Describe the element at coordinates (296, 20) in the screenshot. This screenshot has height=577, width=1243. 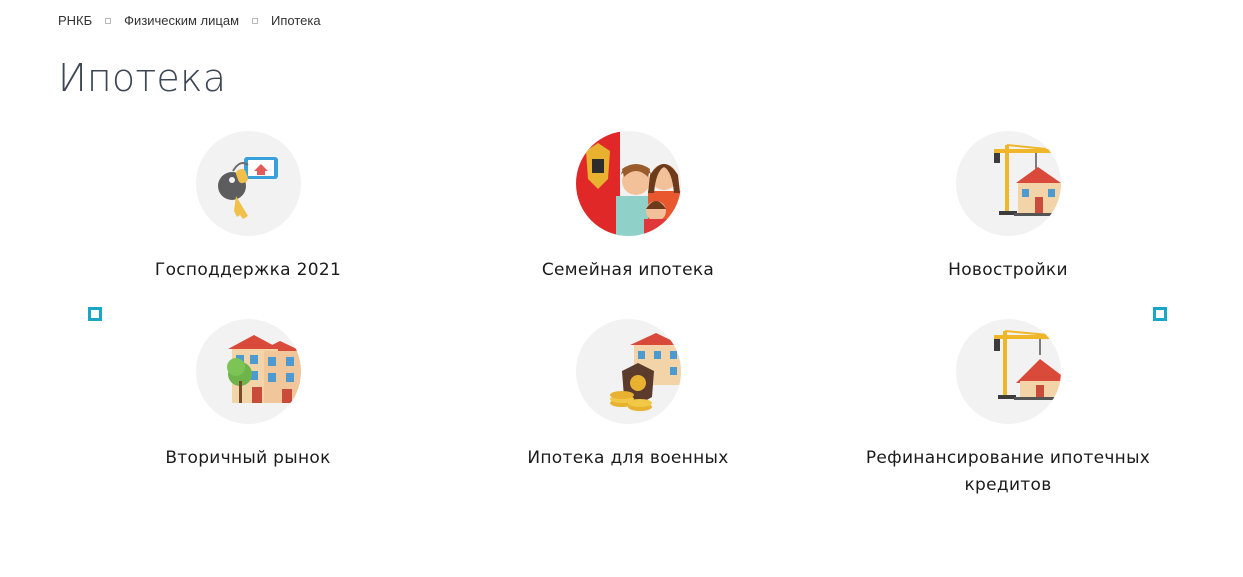
I see `breadcrumb-current: Ипотека` at that location.